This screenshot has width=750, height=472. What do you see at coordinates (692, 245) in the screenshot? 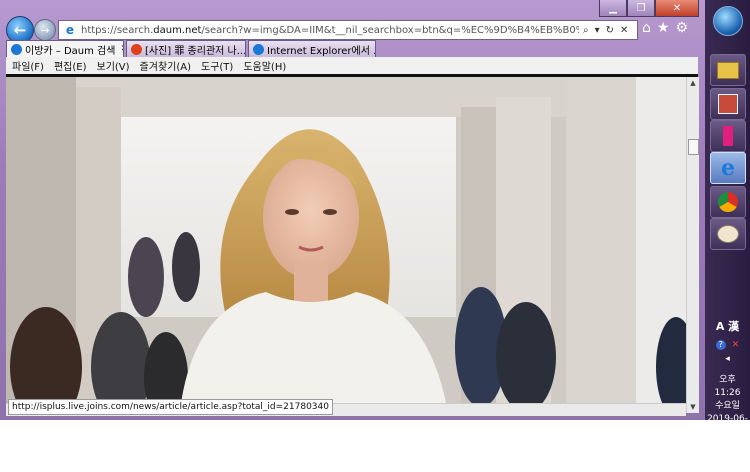
I see `vertical-scrollbar: ▲ ▼` at bounding box center [692, 245].